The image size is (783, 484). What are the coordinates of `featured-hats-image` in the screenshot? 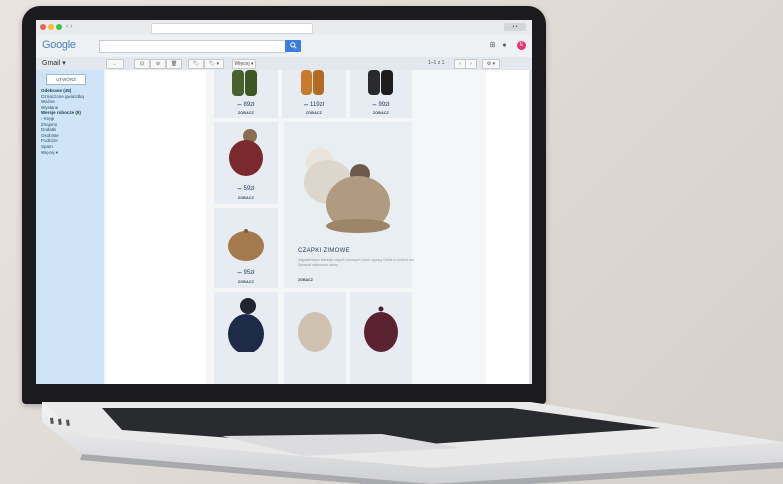 It's located at (347, 190).